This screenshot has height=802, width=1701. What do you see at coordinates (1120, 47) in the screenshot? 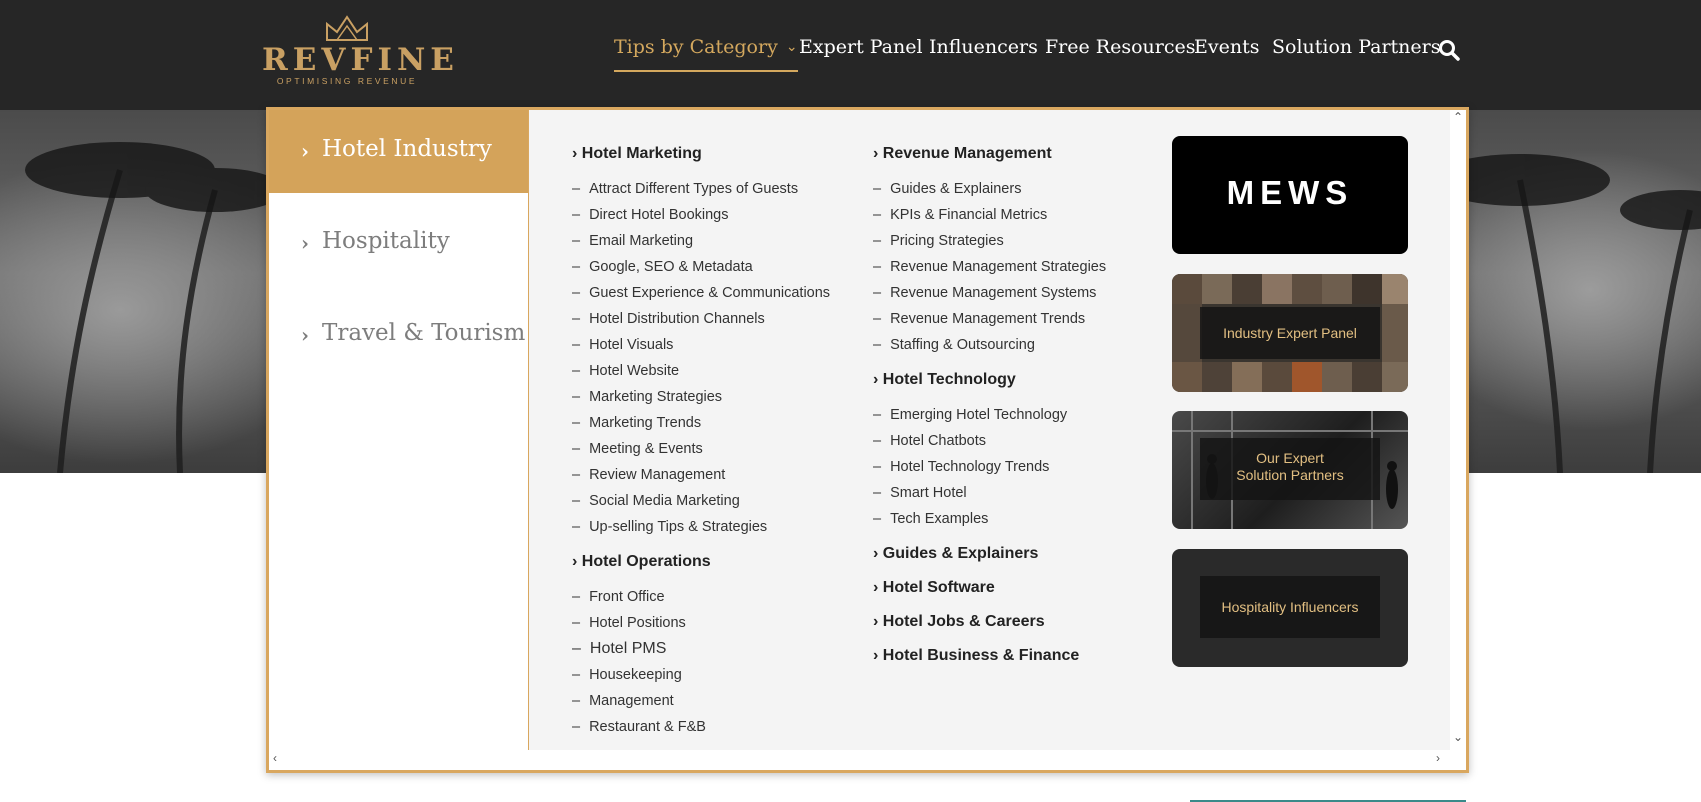
I see `nav-free-resources: Free Resources` at bounding box center [1120, 47].